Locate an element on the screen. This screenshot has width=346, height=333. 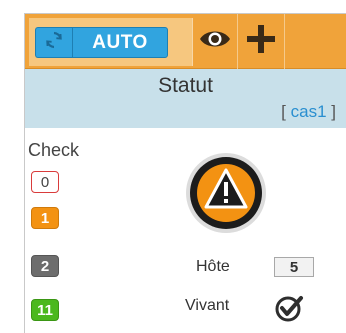
alive-label: Vivant is located at coordinates (207, 305).